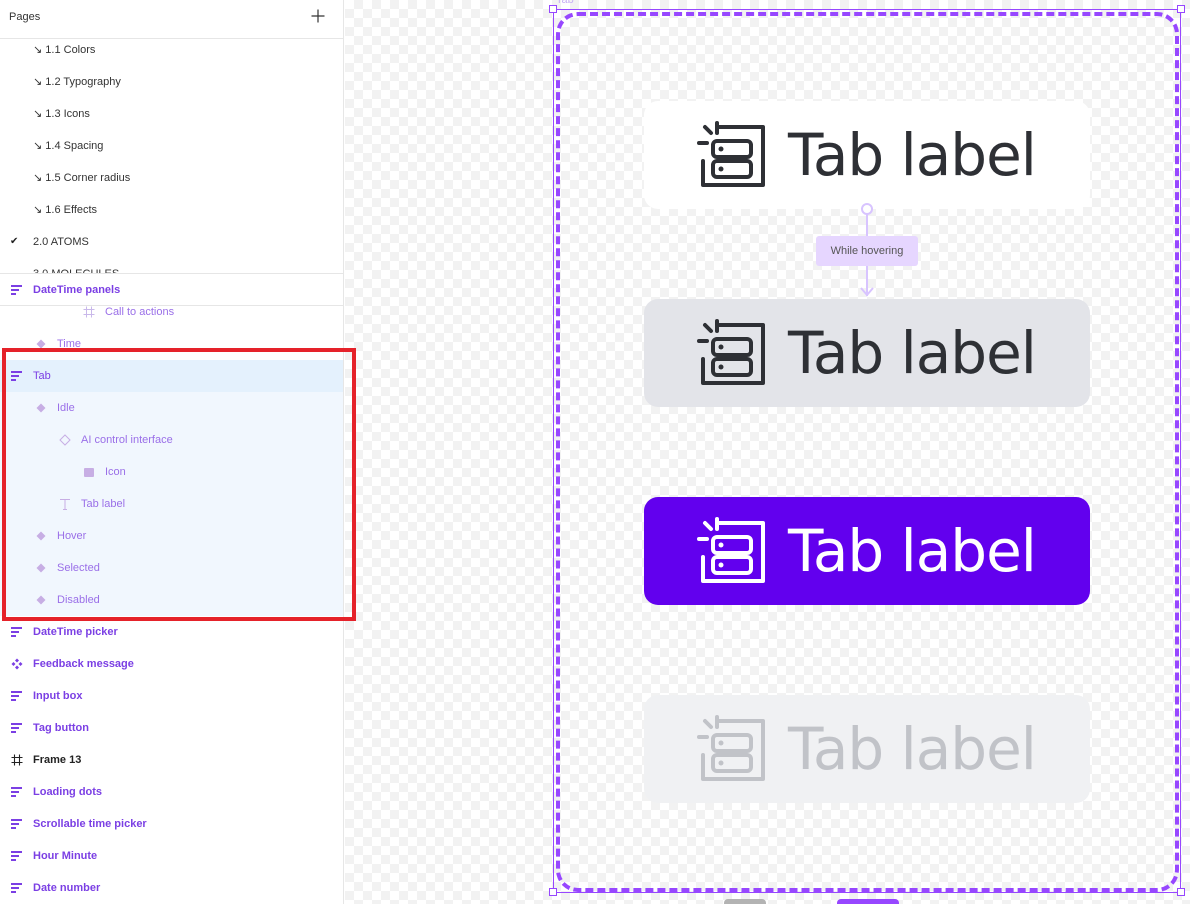 This screenshot has width=1190, height=904. Describe the element at coordinates (171, 472) in the screenshot. I see `layer-icon: Icon` at that location.